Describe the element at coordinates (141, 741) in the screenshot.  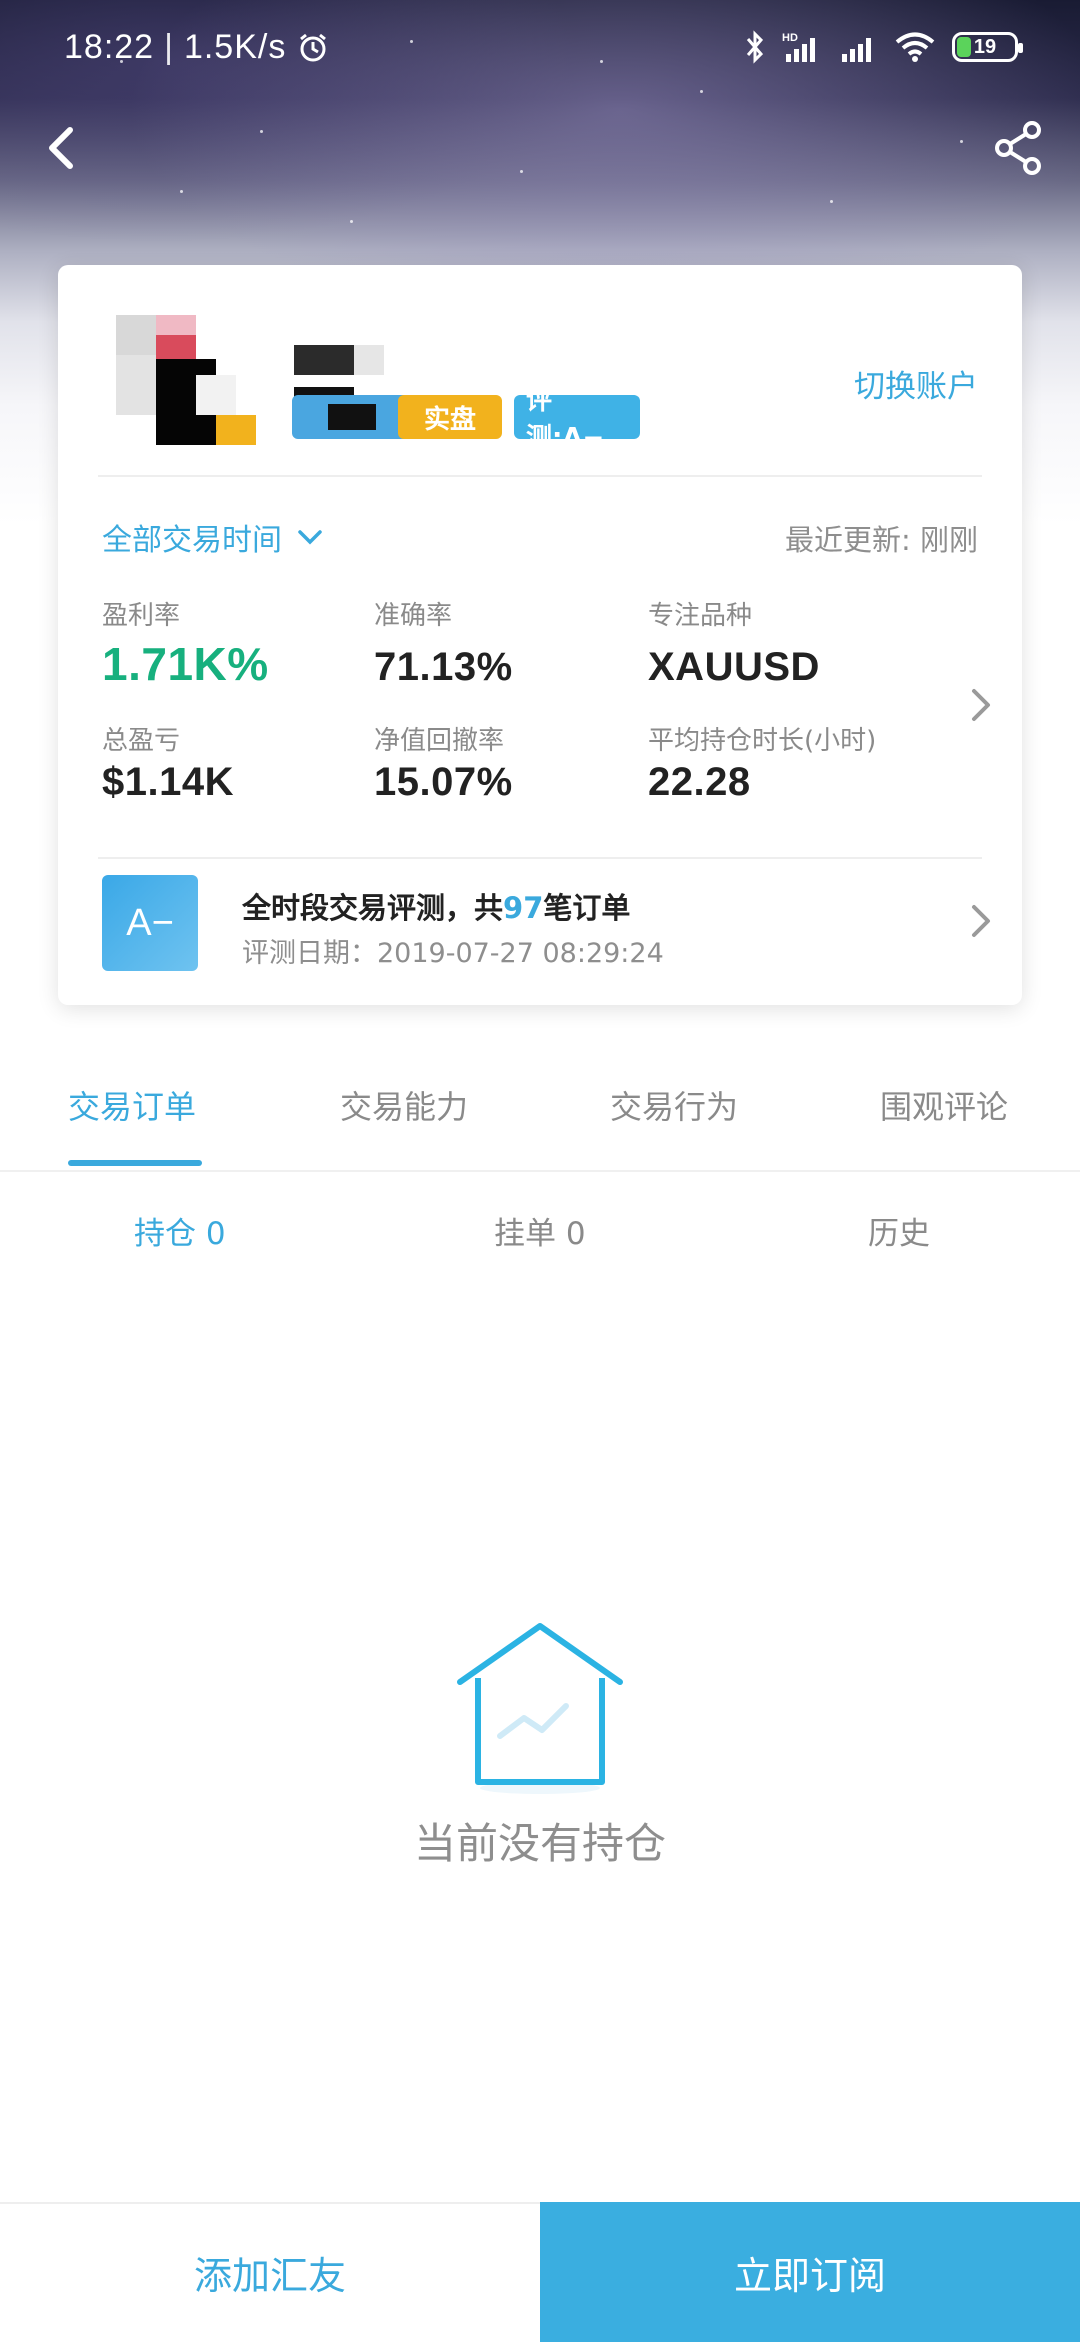
I see `total-pnl-label: 总盈亏` at that location.